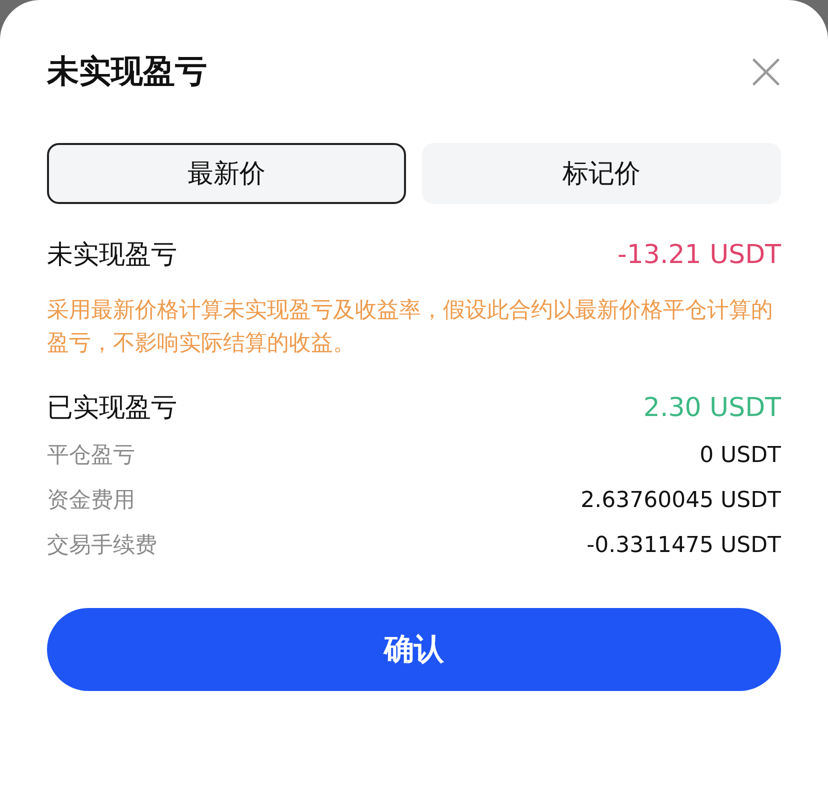  Describe the element at coordinates (683, 545) in the screenshot. I see `detail-value: -0.3311475 USDT` at that location.